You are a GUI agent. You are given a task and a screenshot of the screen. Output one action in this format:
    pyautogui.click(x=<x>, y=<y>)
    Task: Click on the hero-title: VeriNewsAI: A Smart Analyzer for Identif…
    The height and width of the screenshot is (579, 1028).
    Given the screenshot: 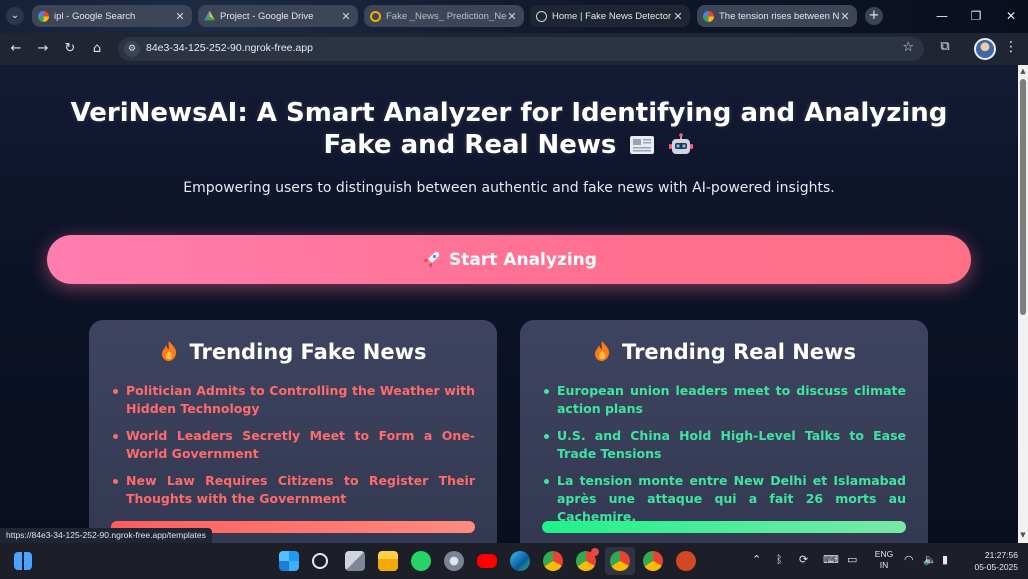 What is the action you would take?
    pyautogui.click(x=509, y=129)
    